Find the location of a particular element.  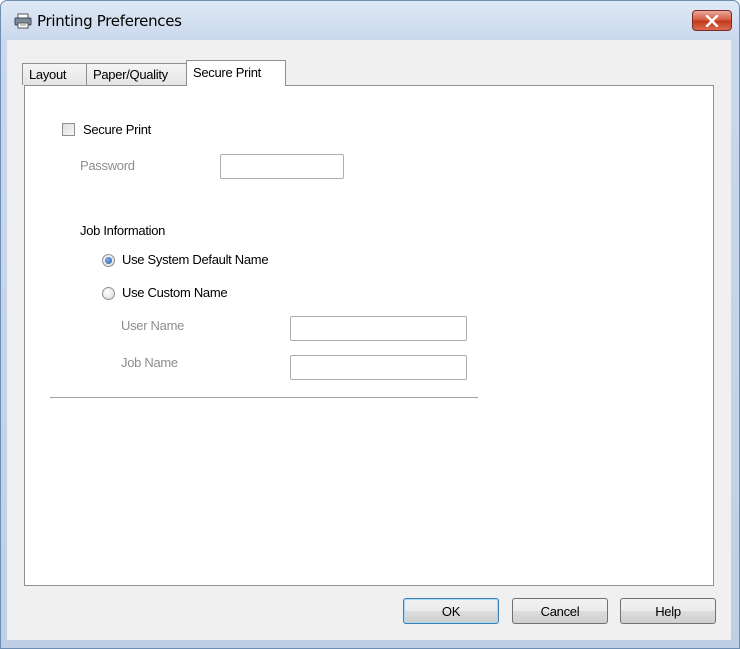

secure-print-checkbox is located at coordinates (68, 129).